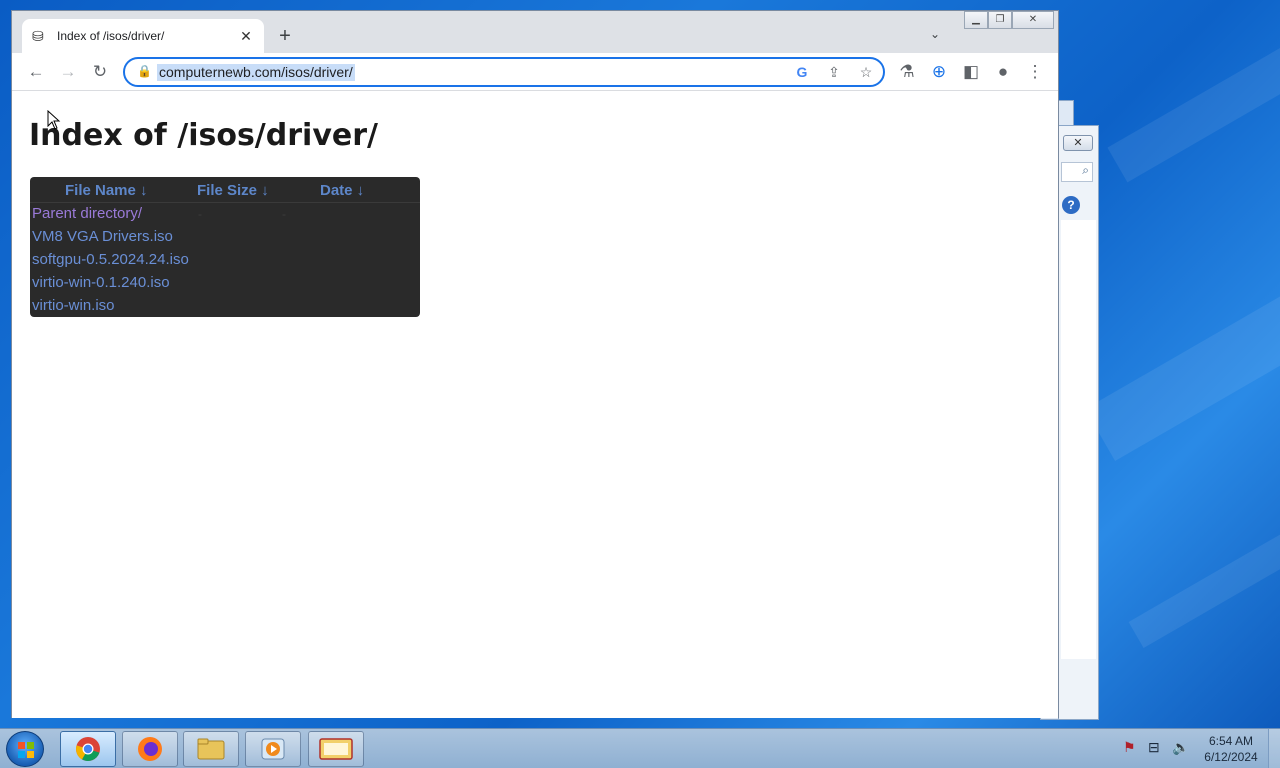  I want to click on browser-tab: ⛁ Index of /isos/driver/ ✕, so click(143, 36).